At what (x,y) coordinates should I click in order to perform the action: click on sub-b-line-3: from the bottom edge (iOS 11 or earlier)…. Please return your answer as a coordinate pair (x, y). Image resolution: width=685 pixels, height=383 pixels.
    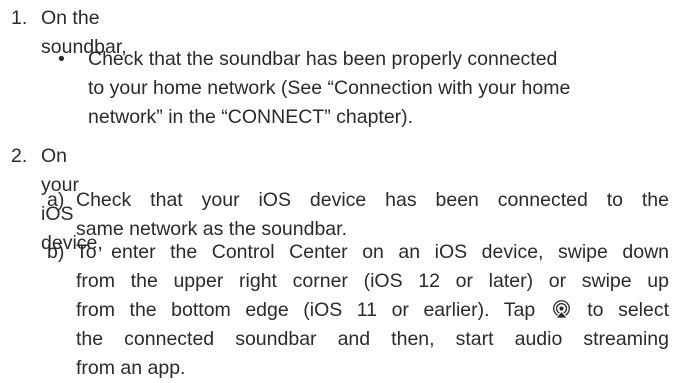
    Looking at the image, I should click on (372, 310).